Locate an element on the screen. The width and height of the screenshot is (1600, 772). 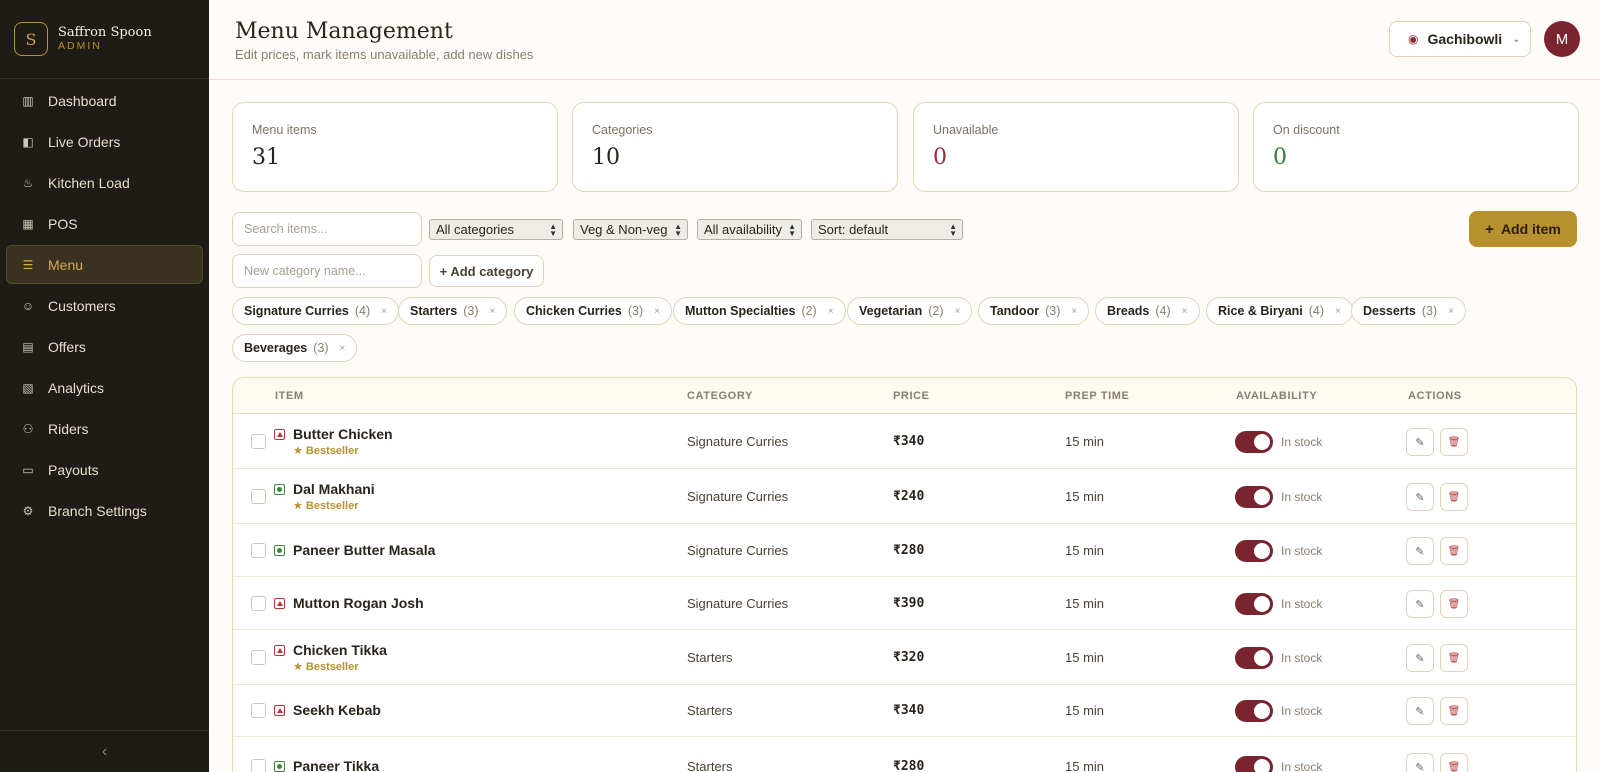
avatar: M is located at coordinates (1562, 39).